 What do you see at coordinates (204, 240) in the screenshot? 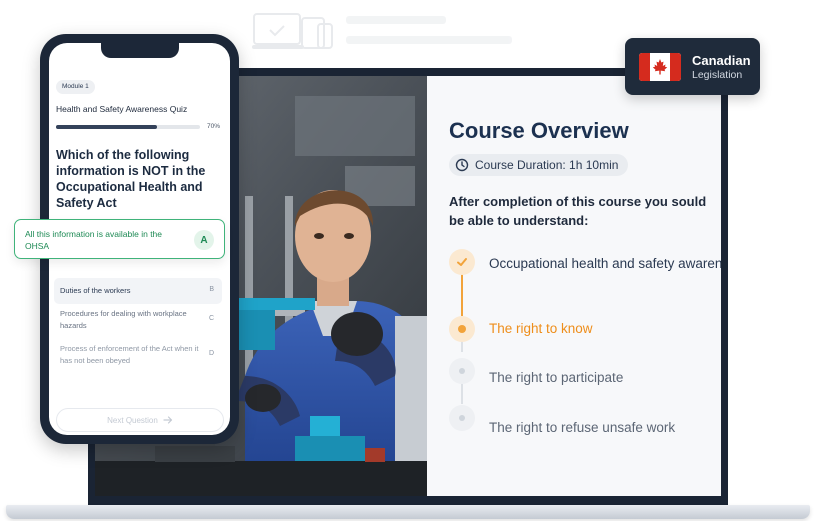
I see `answer-option-letter: A` at bounding box center [204, 240].